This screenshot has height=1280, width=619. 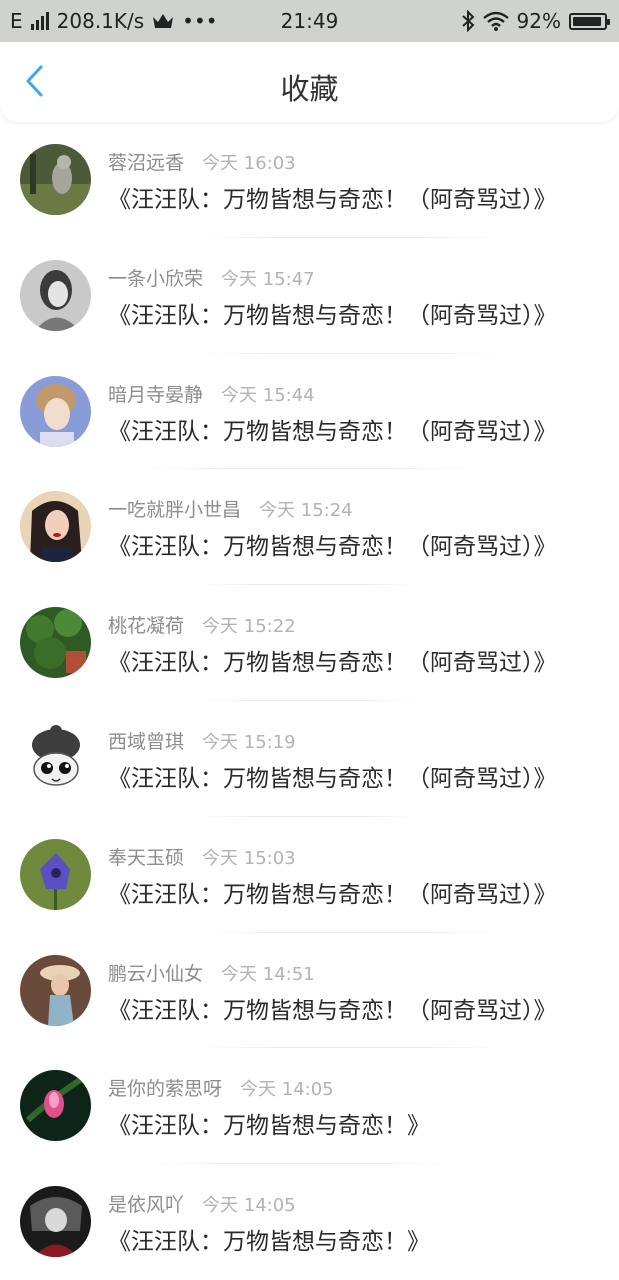 I want to click on timestamp: 今天 15:19, so click(x=249, y=742).